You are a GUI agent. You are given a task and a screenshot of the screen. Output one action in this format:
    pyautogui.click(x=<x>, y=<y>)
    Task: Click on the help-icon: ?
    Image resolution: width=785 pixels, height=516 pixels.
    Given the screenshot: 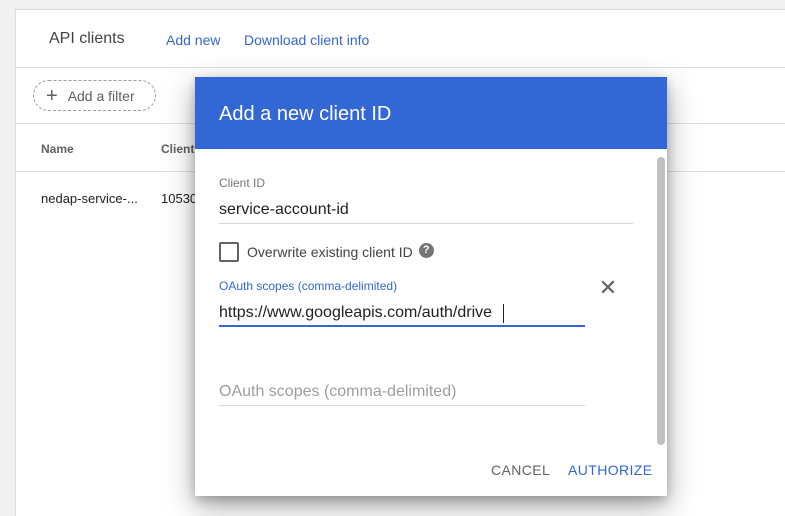 What is the action you would take?
    pyautogui.click(x=426, y=250)
    